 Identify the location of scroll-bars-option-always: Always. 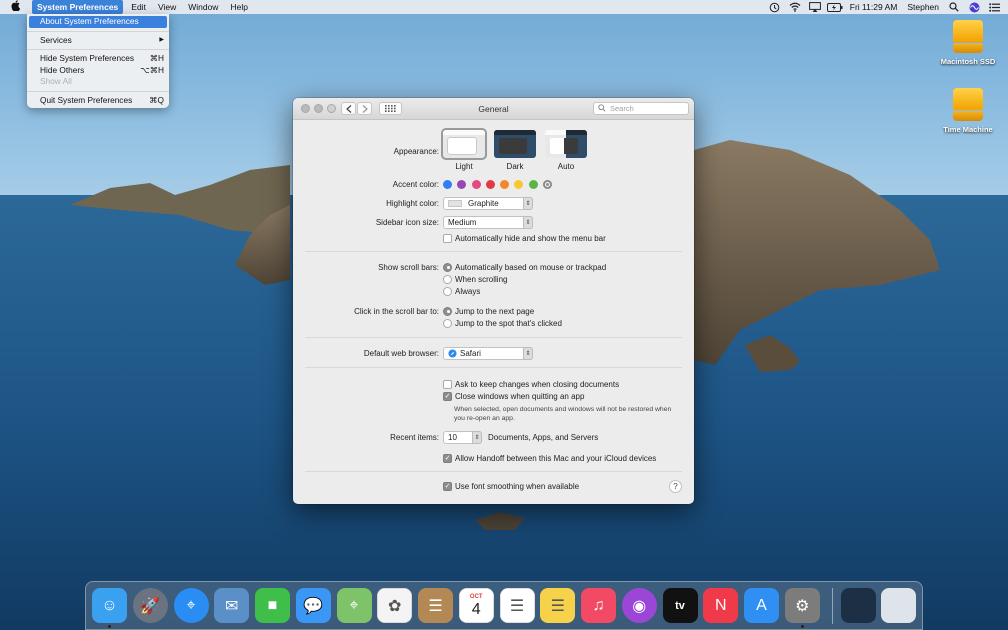
(461, 291).